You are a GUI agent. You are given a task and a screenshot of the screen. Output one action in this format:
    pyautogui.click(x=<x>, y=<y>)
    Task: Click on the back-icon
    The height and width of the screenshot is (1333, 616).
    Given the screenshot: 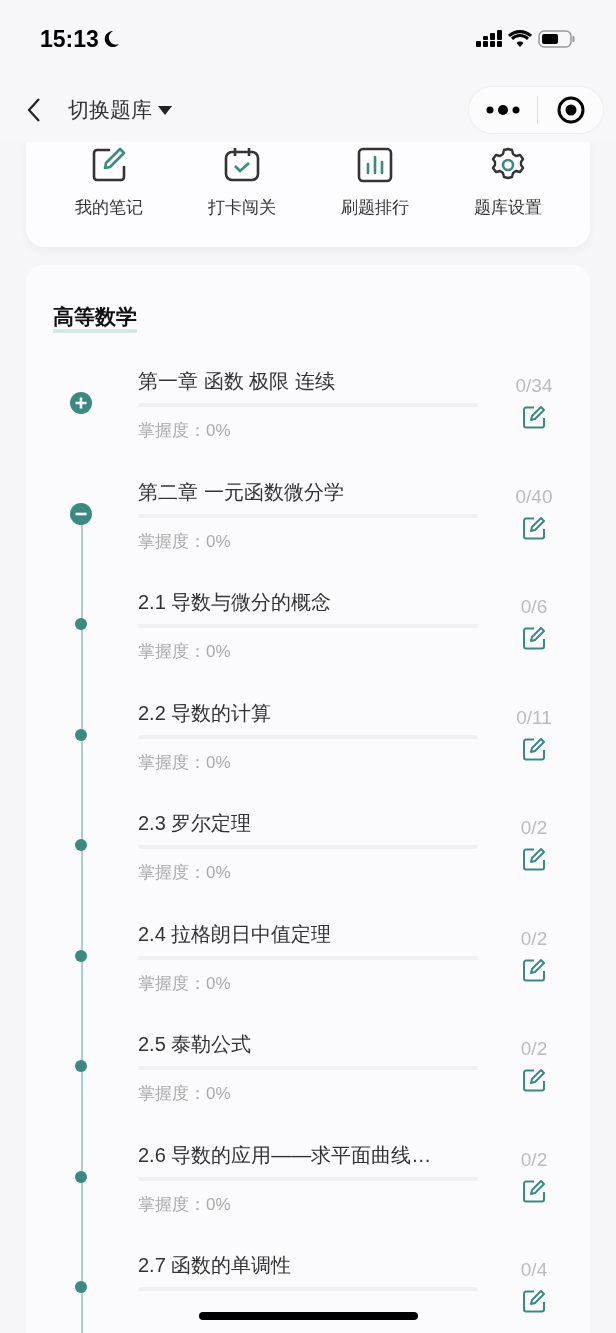 What is the action you would take?
    pyautogui.click(x=34, y=110)
    